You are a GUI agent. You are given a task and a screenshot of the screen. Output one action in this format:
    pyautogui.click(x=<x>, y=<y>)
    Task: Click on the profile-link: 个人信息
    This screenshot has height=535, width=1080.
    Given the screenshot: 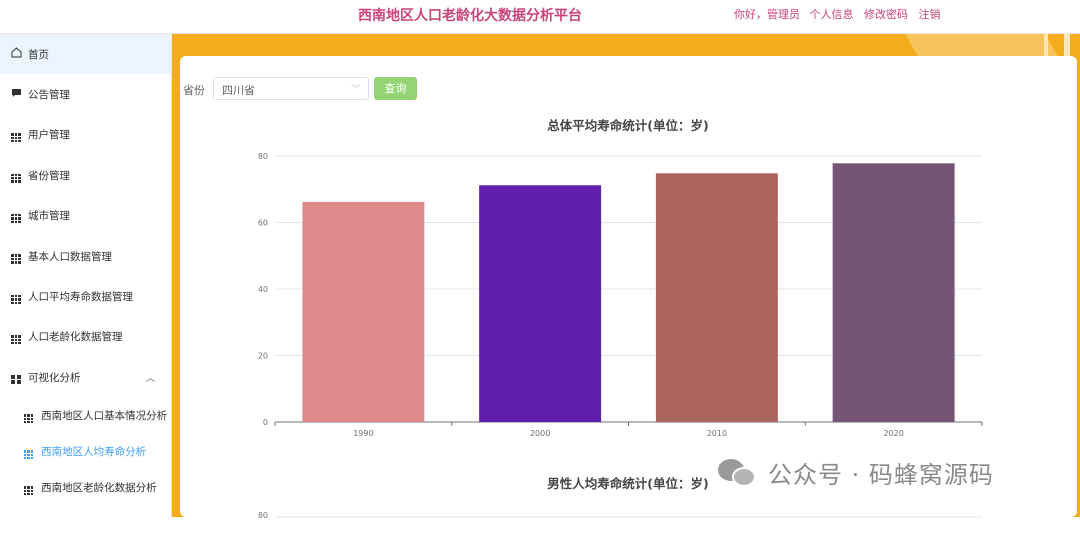 What is the action you would take?
    pyautogui.click(x=832, y=14)
    